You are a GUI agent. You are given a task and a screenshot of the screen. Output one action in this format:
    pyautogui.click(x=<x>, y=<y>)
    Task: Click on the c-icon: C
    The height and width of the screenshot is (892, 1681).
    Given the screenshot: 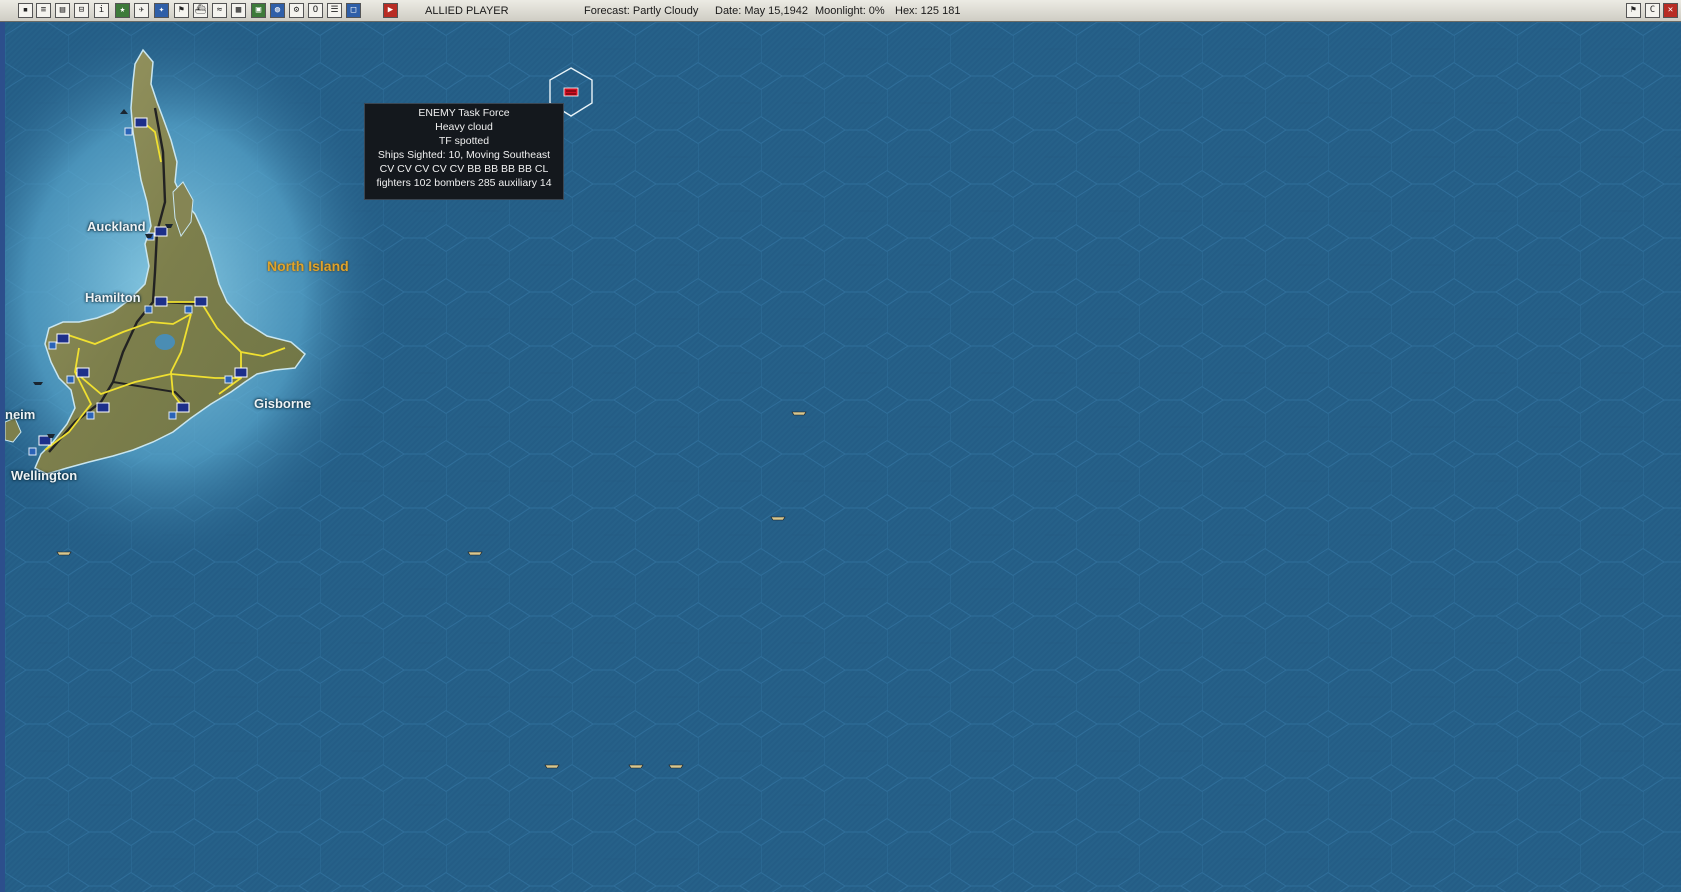 What is the action you would take?
    pyautogui.click(x=1652, y=10)
    